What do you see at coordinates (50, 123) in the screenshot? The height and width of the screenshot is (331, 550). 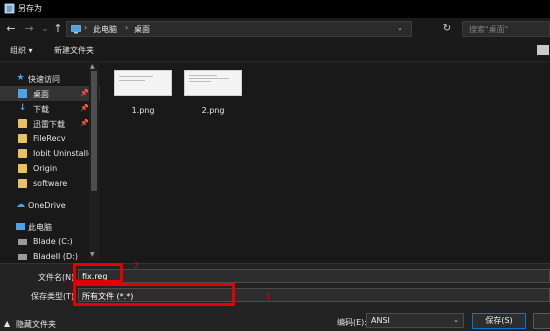 I see `sidebar-item-xunlei: 迅雷下载 📌` at bounding box center [50, 123].